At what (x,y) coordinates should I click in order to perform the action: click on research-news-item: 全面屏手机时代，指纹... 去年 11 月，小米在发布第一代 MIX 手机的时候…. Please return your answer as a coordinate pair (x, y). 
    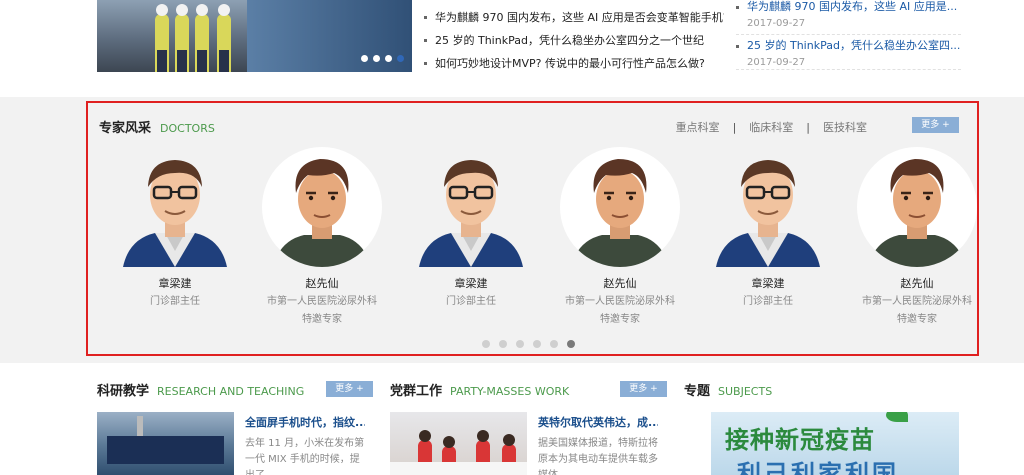
    Looking at the image, I should click on (234, 443).